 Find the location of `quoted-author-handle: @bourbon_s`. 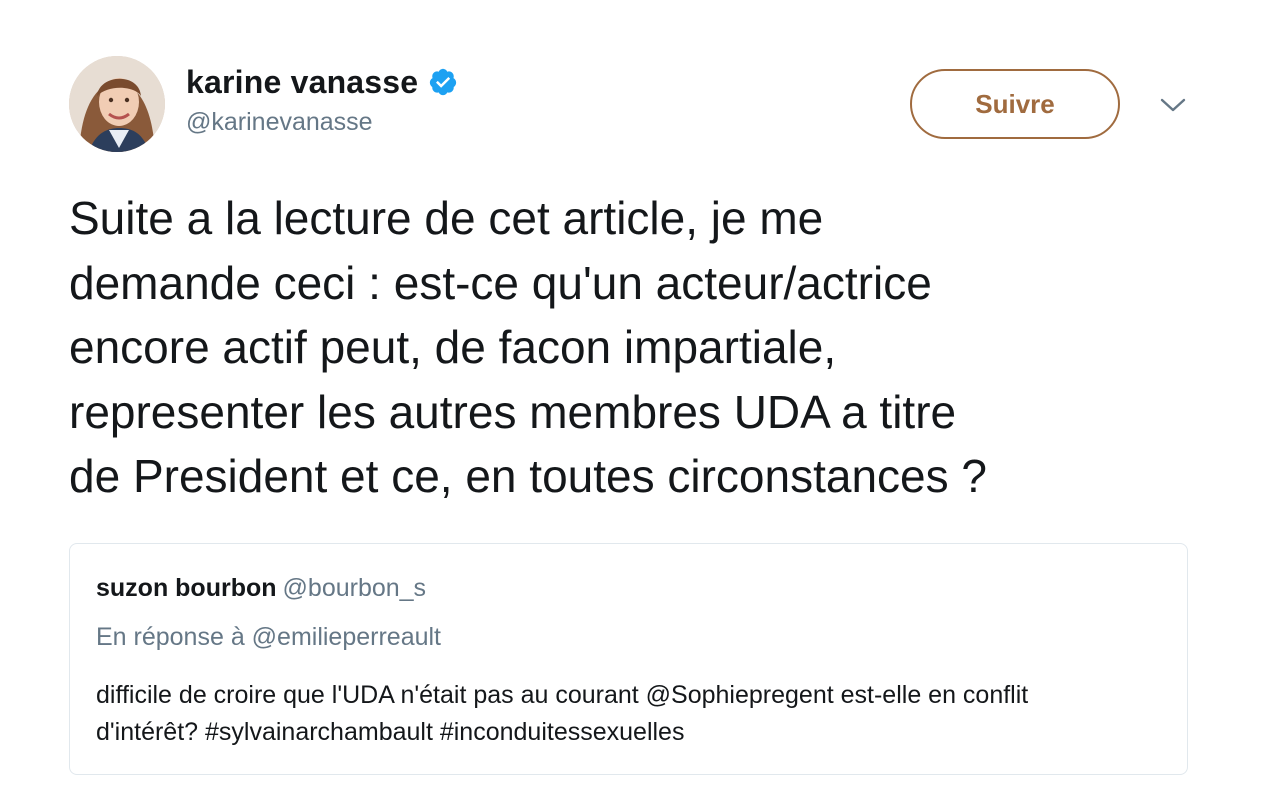

quoted-author-handle: @bourbon_s is located at coordinates (354, 588).